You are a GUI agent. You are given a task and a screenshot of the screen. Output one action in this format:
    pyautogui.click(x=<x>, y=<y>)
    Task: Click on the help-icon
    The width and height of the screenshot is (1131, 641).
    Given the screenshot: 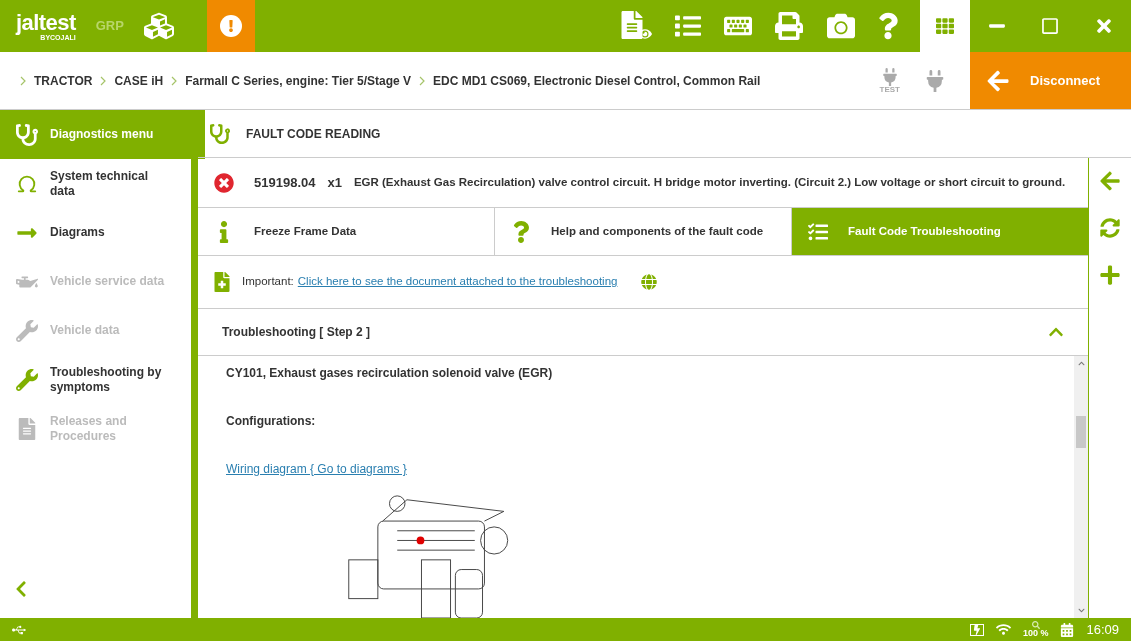 What is the action you would take?
    pyautogui.click(x=888, y=26)
    